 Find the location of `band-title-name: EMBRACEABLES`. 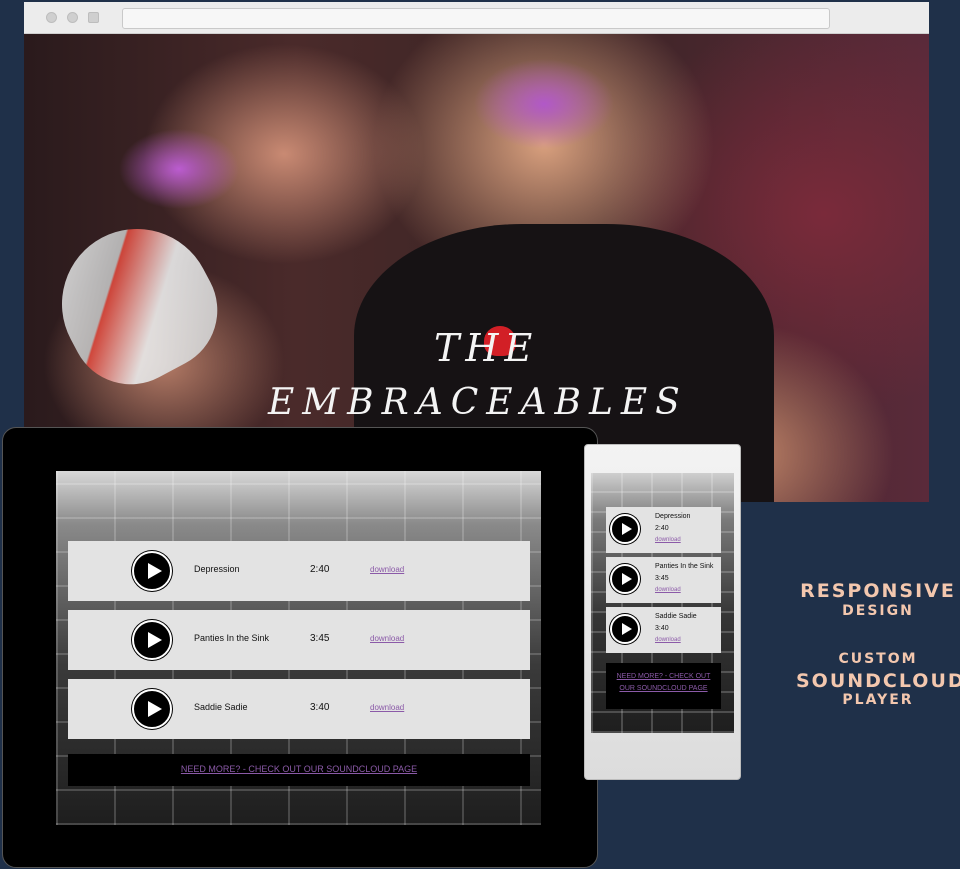

band-title-name: EMBRACEABLES is located at coordinates (478, 402).